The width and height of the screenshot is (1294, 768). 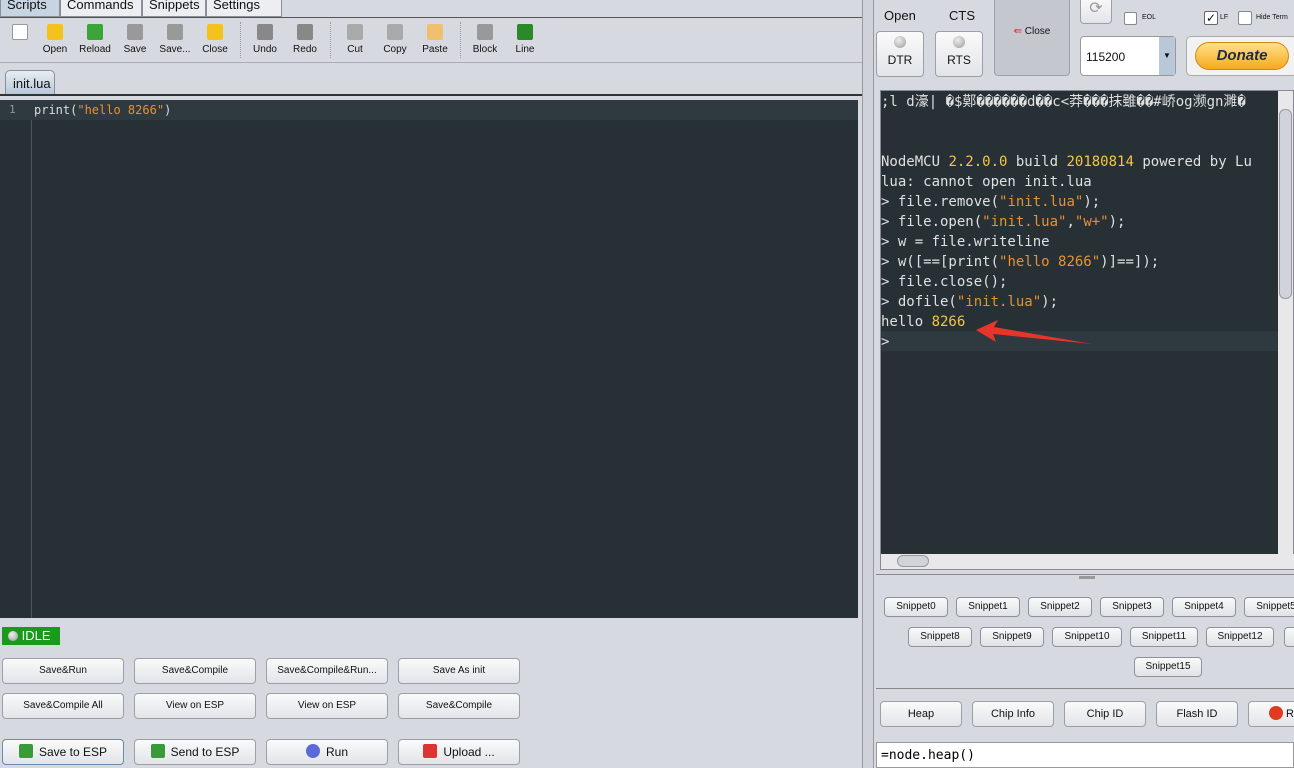 What do you see at coordinates (1085, 755) in the screenshot?
I see `command-input` at bounding box center [1085, 755].